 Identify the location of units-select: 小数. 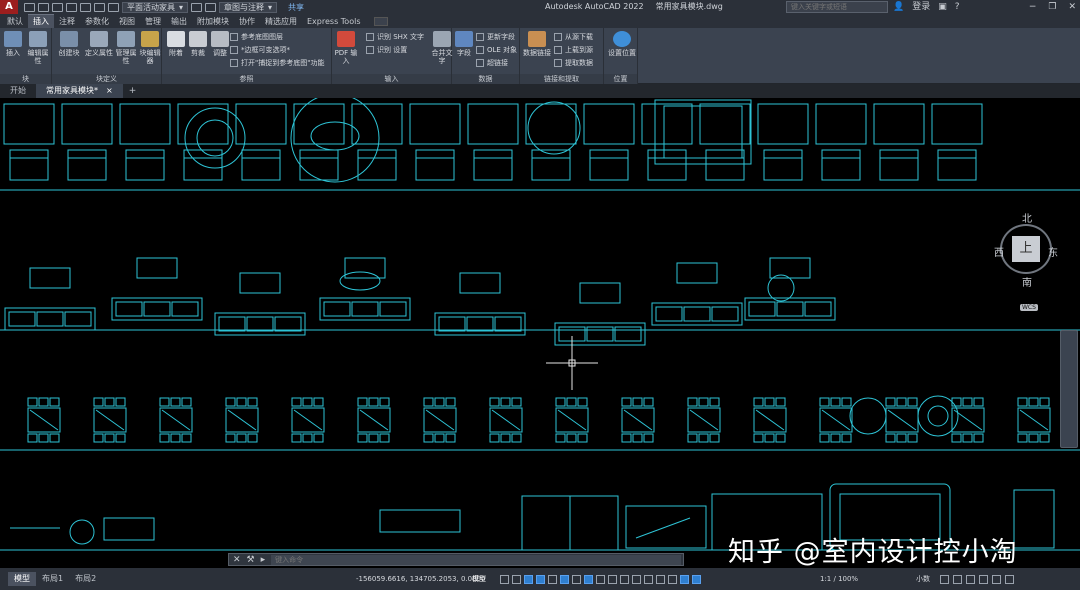
(923, 579).